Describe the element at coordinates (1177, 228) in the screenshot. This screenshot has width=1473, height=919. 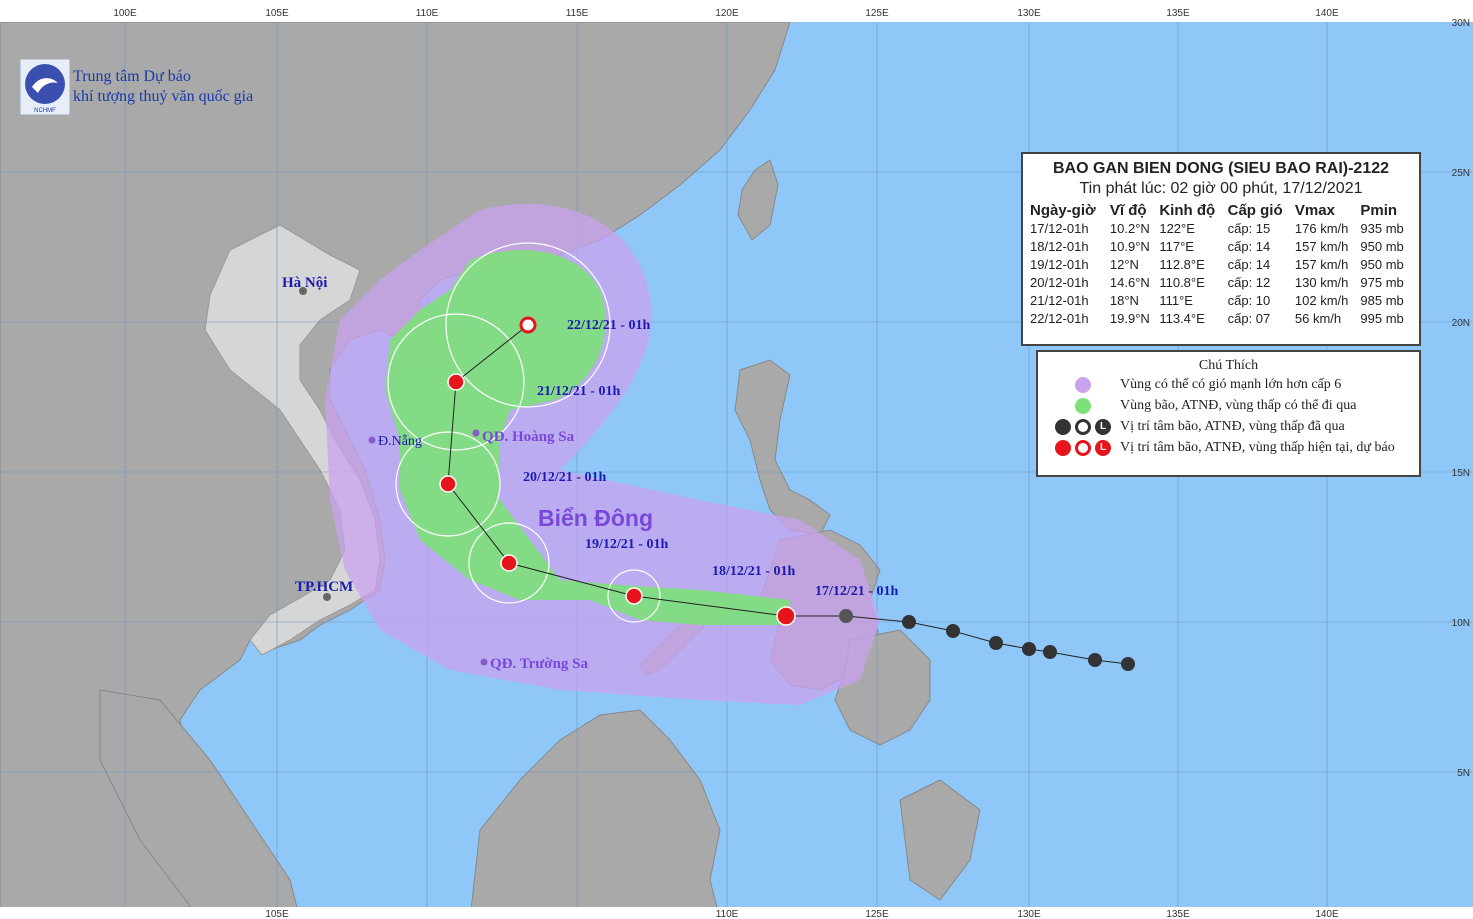
I see `table-cell: 122°E` at that location.